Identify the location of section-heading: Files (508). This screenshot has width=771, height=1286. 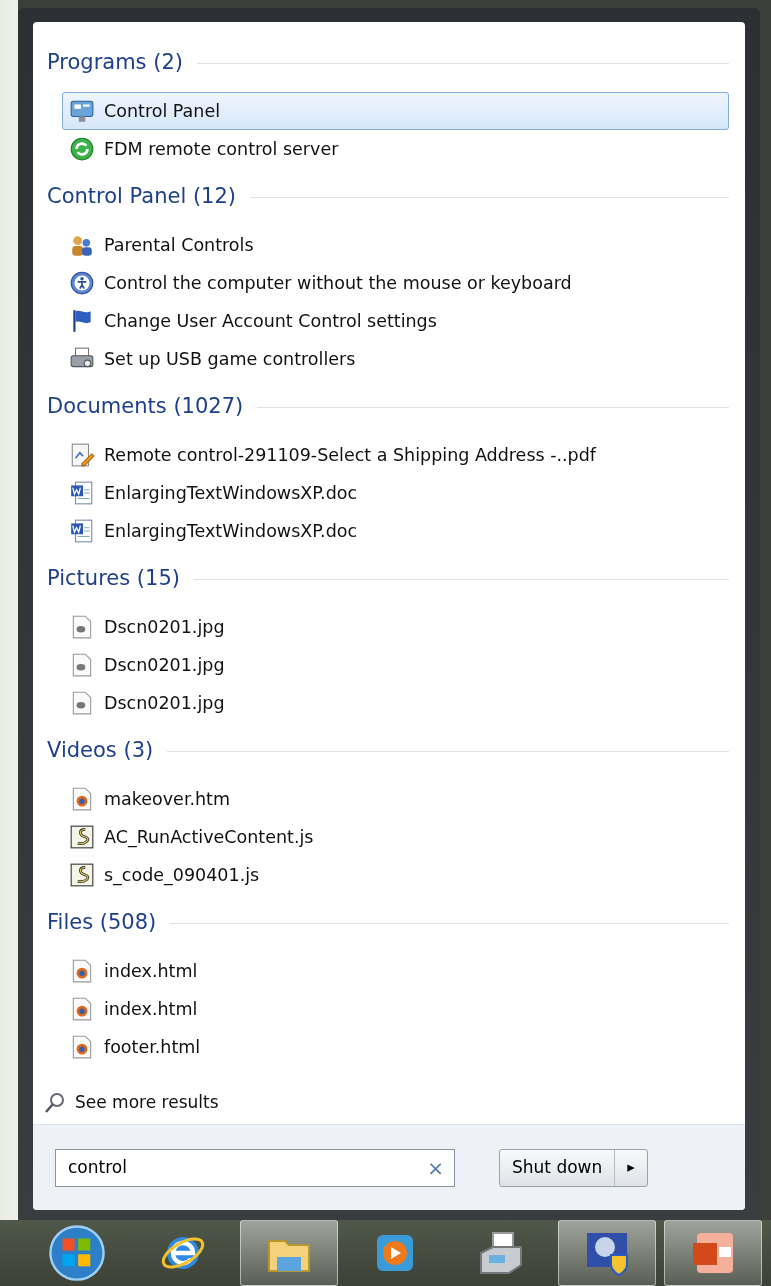
(102, 923).